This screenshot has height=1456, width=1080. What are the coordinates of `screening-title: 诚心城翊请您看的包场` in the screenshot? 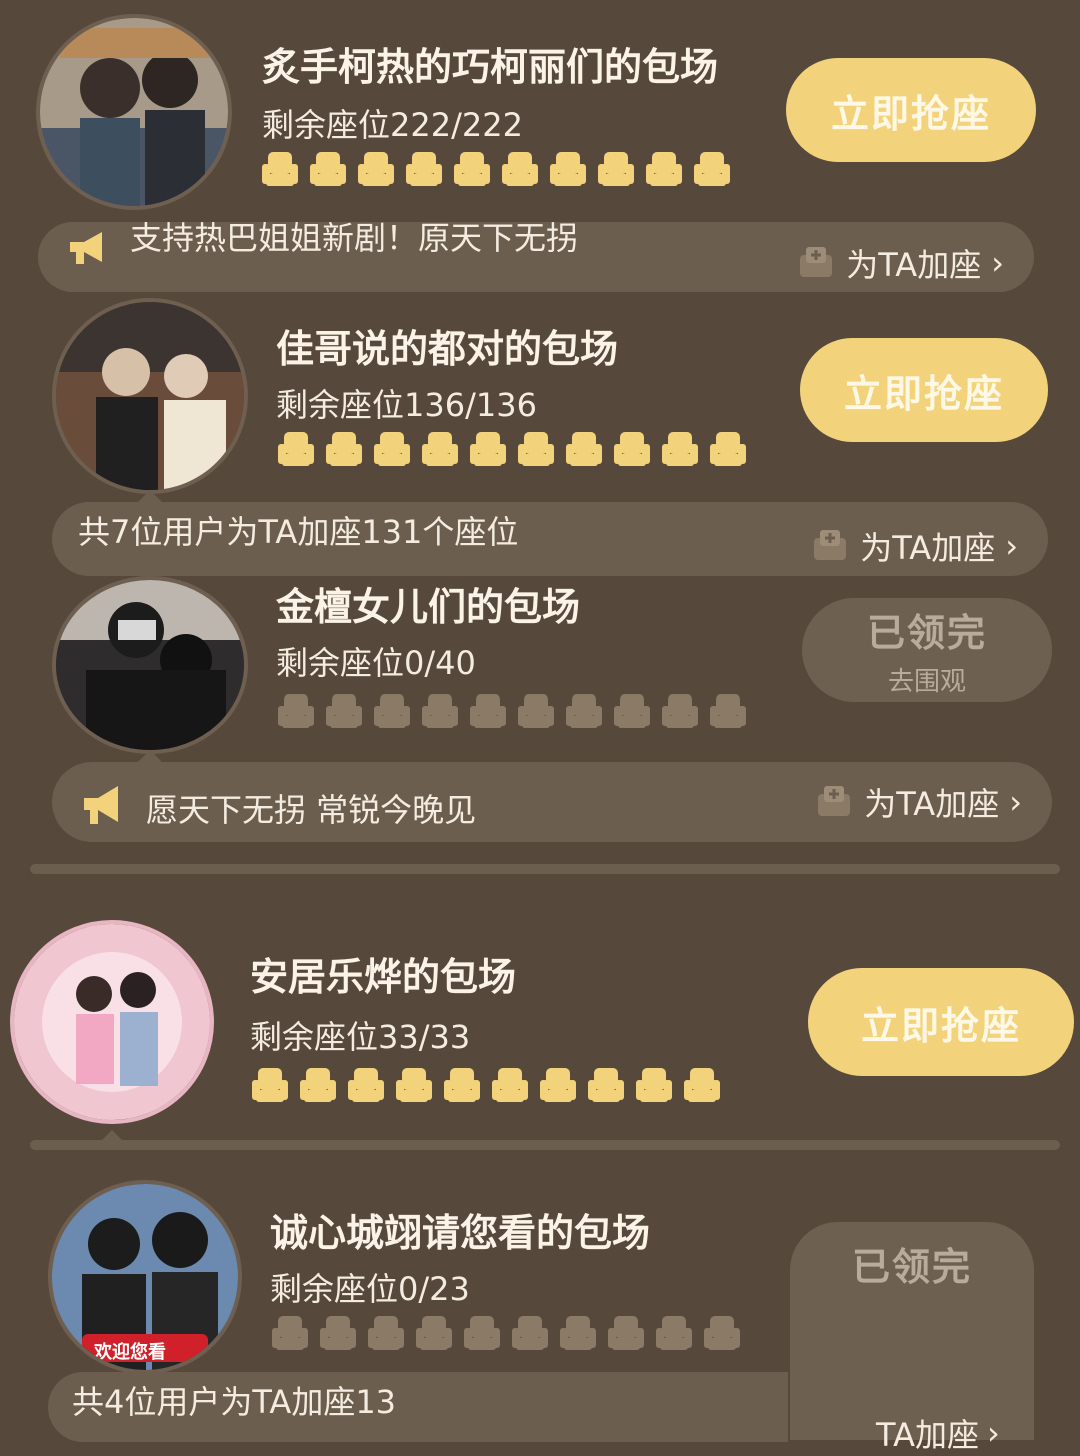 It's located at (460, 1233).